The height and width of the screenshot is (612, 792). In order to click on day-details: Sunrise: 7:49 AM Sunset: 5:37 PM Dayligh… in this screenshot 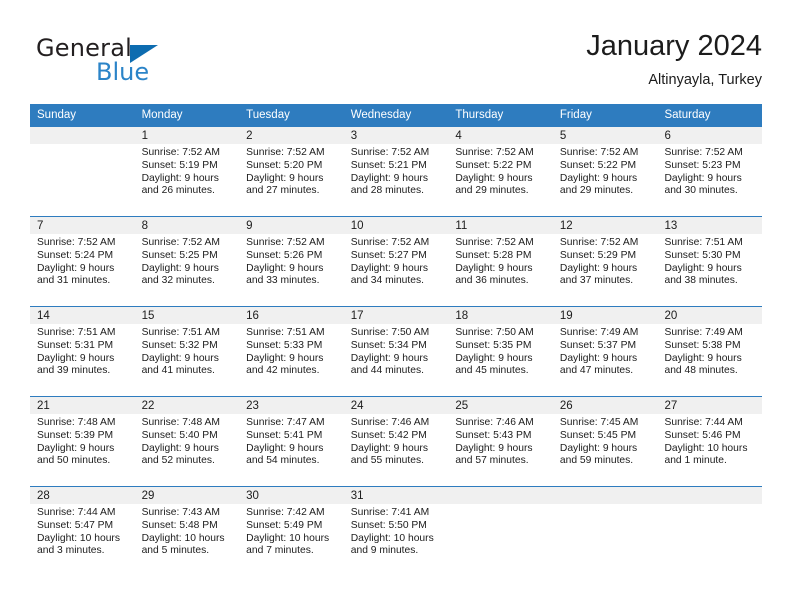, I will do `click(605, 351)`.